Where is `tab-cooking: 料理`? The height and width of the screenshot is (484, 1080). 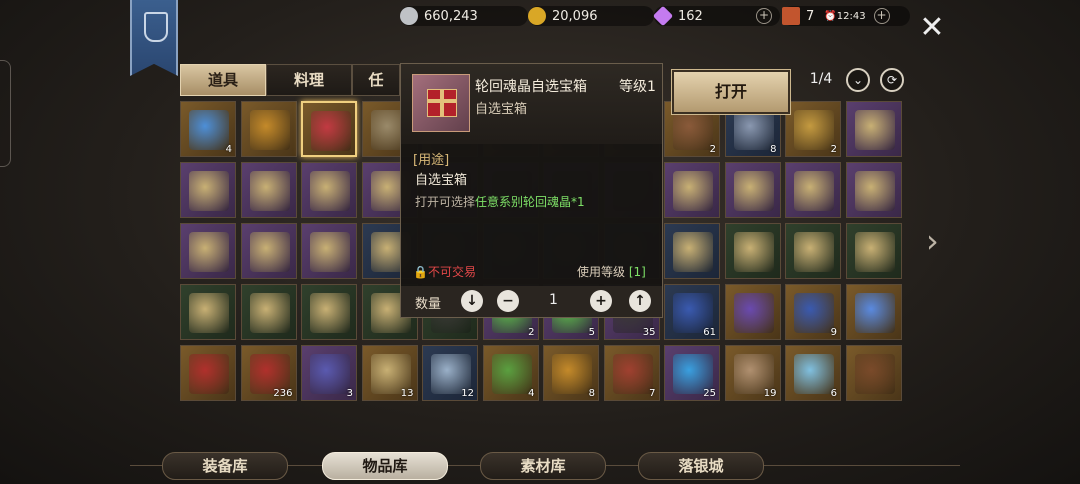 tab-cooking: 料理 is located at coordinates (309, 80).